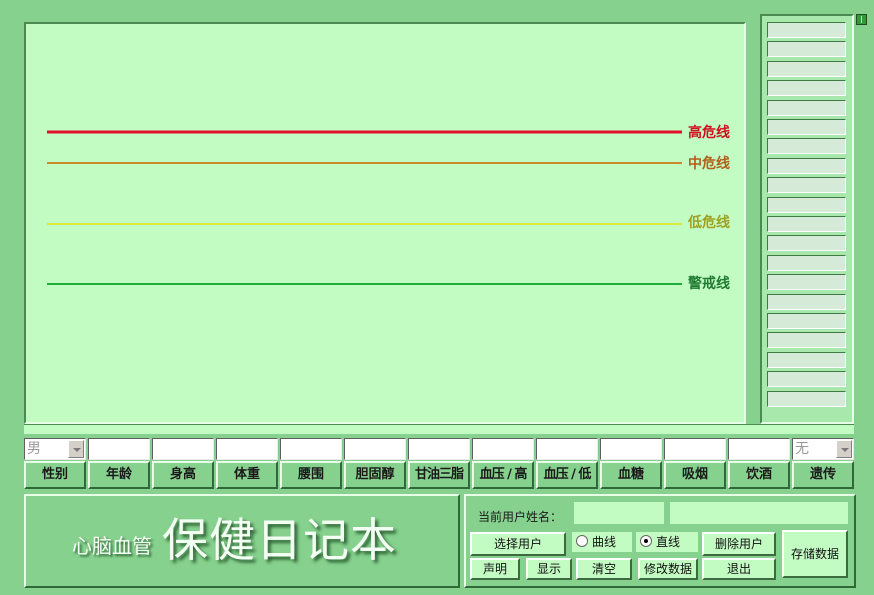 The width and height of the screenshot is (874, 595). I want to click on high-risk-label: 高危线, so click(709, 132).